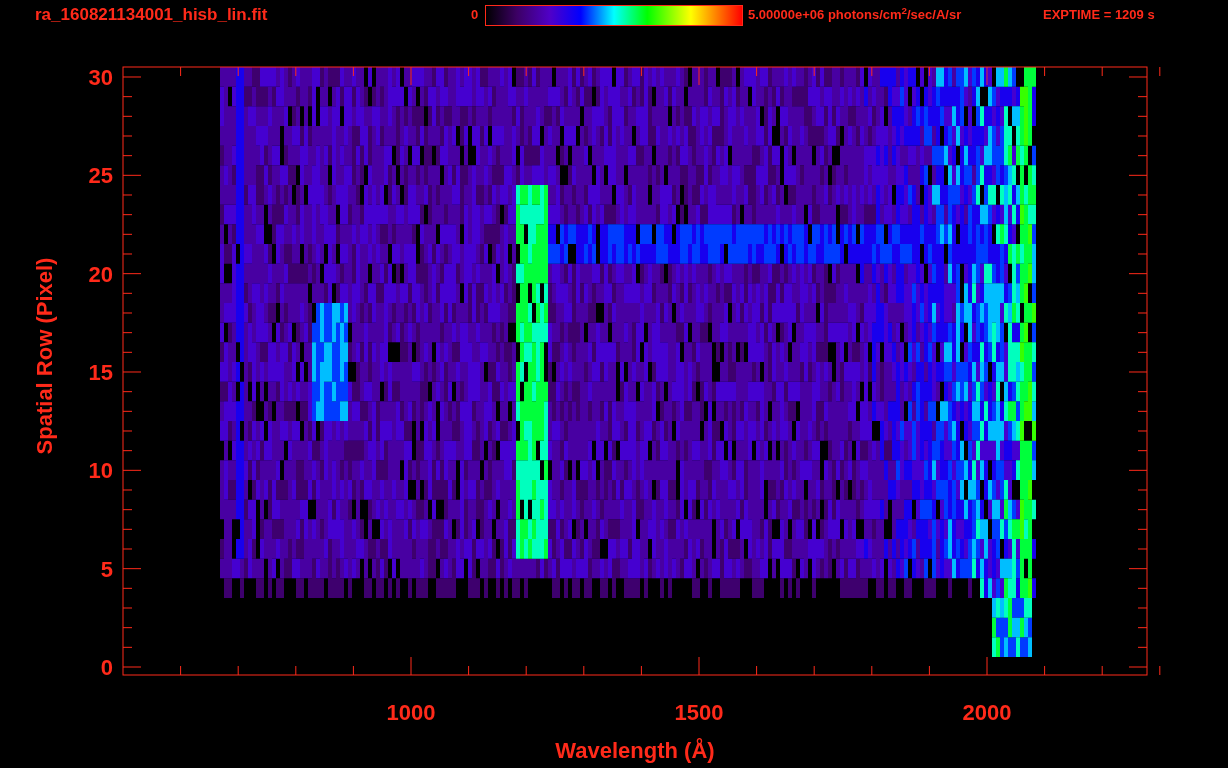  What do you see at coordinates (100, 471) in the screenshot?
I see `y-tick-label: 10` at bounding box center [100, 471].